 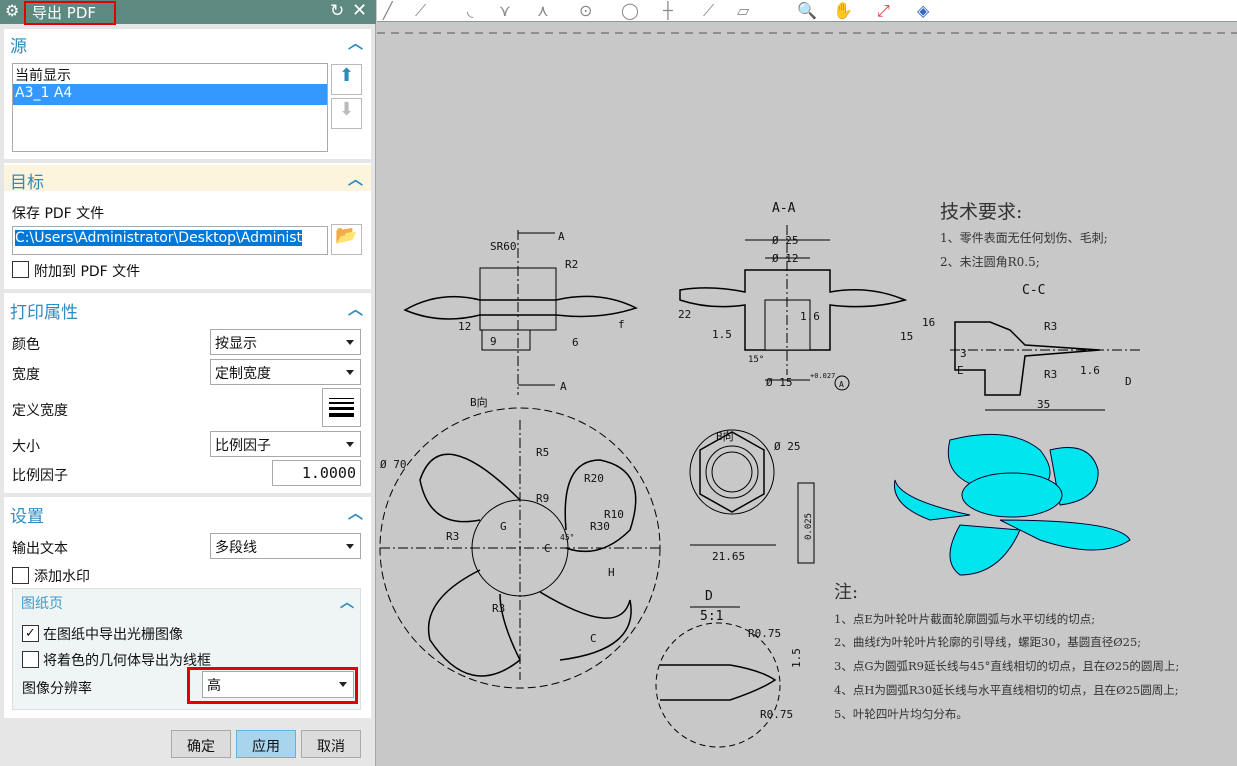 What do you see at coordinates (170, 94) in the screenshot?
I see `list-item-selected: A3_1 A4` at bounding box center [170, 94].